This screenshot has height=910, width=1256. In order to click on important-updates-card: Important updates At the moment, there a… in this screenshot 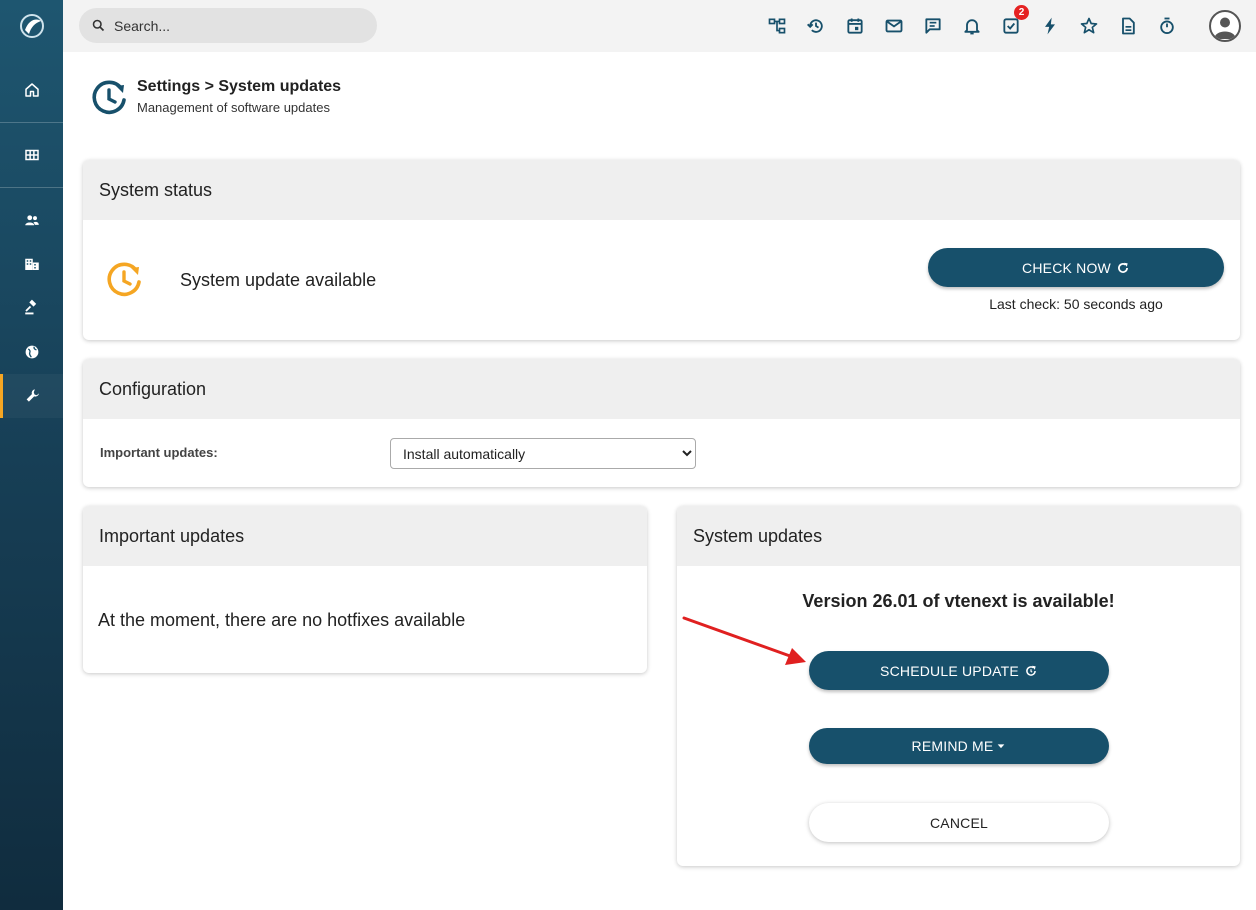, I will do `click(365, 589)`.